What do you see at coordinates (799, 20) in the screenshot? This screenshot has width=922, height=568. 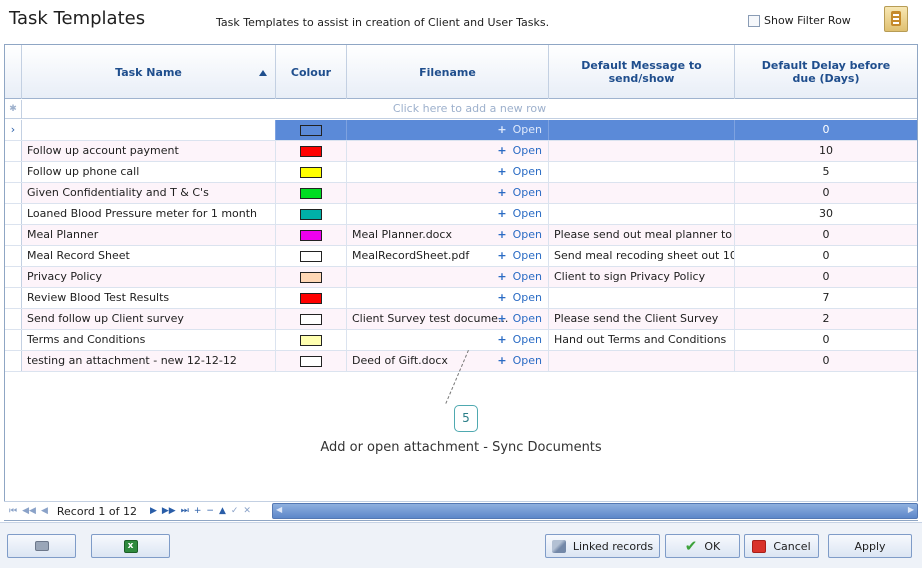 I see `show-filter-row-toggle: Show Filter Row` at bounding box center [799, 20].